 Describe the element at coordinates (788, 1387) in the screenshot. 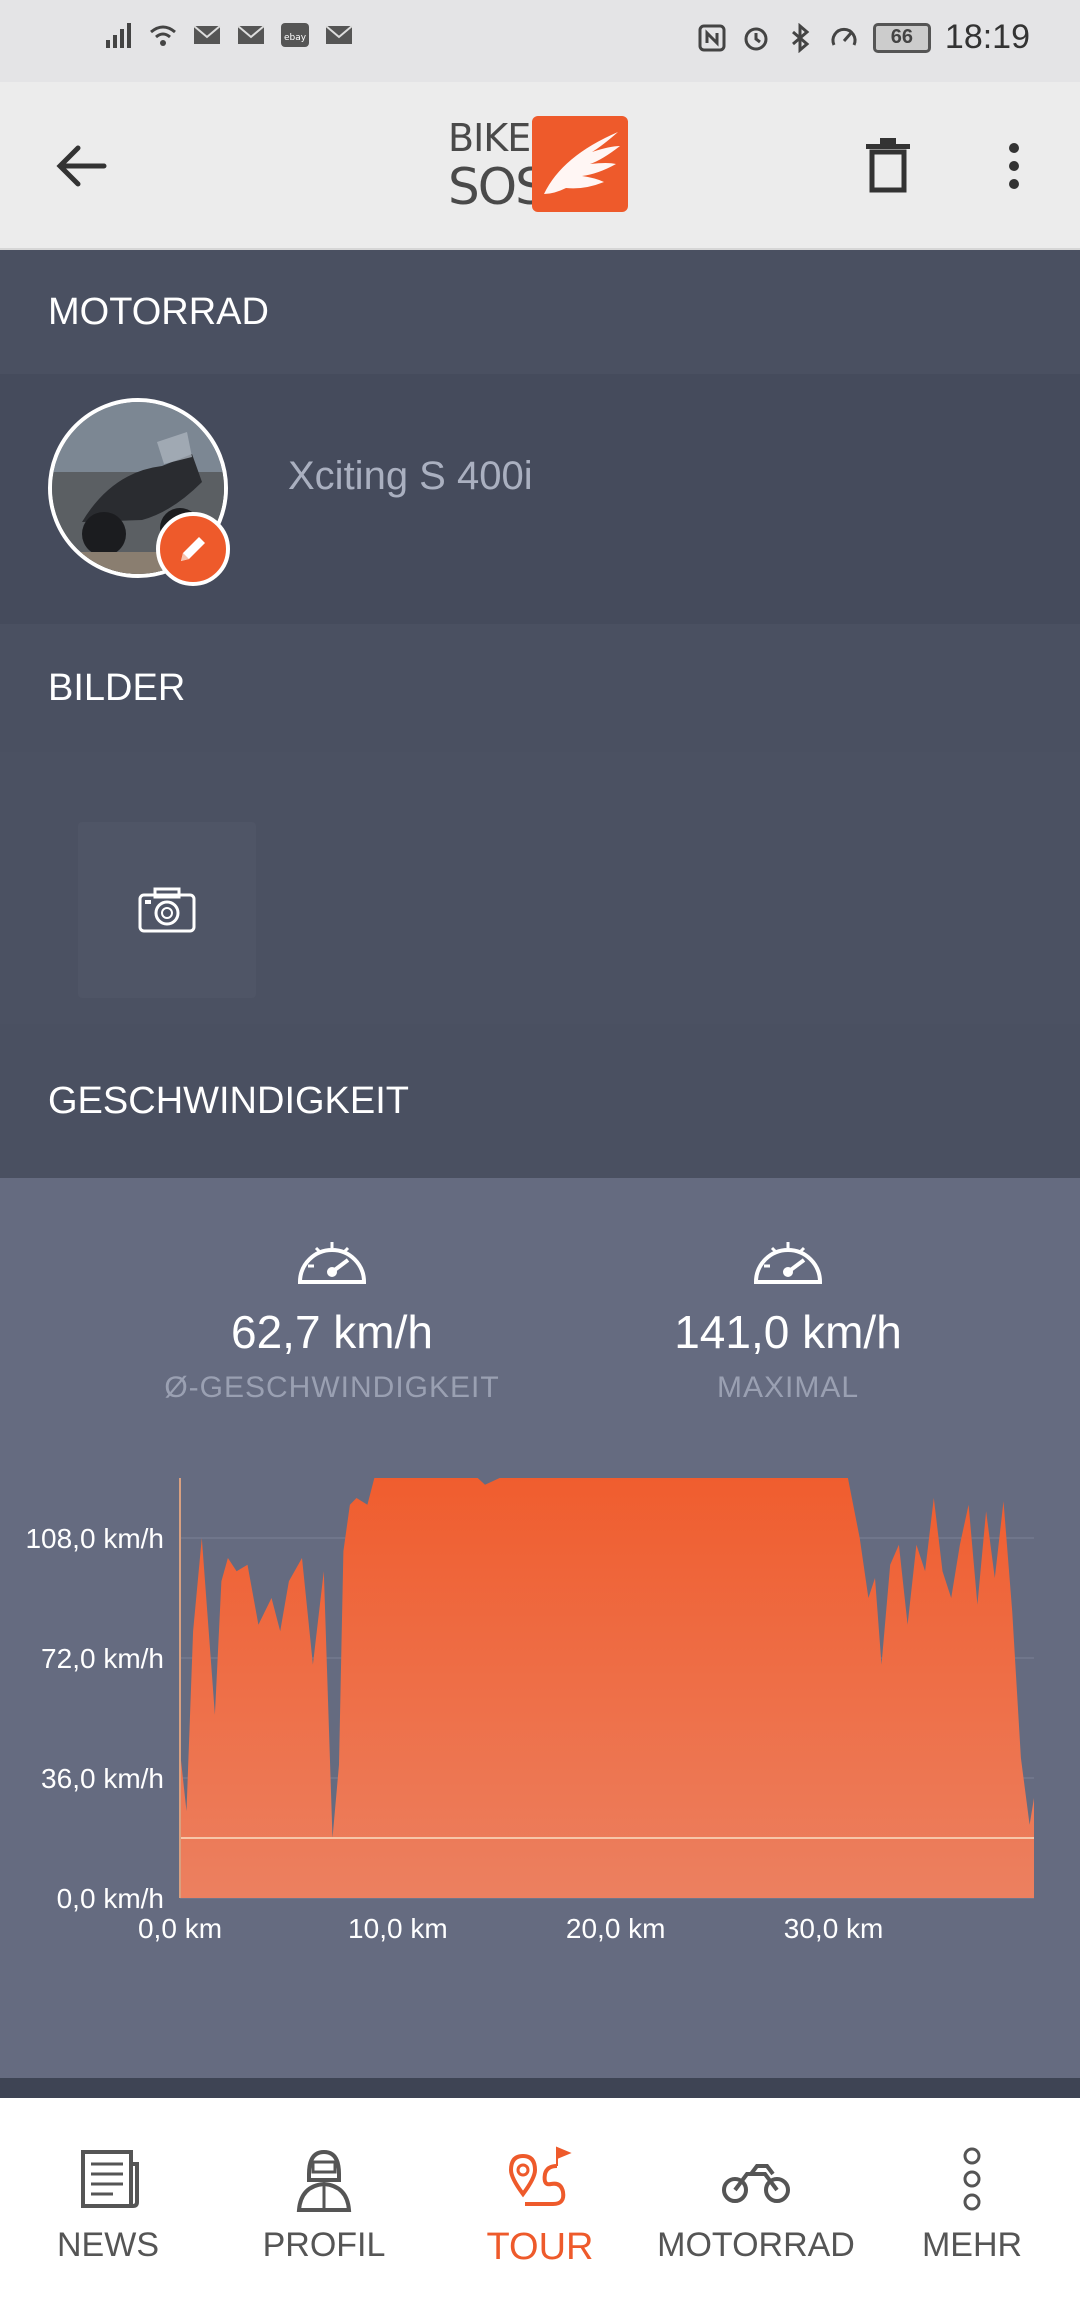

I see `max-speed-label: MAXIMAL` at that location.